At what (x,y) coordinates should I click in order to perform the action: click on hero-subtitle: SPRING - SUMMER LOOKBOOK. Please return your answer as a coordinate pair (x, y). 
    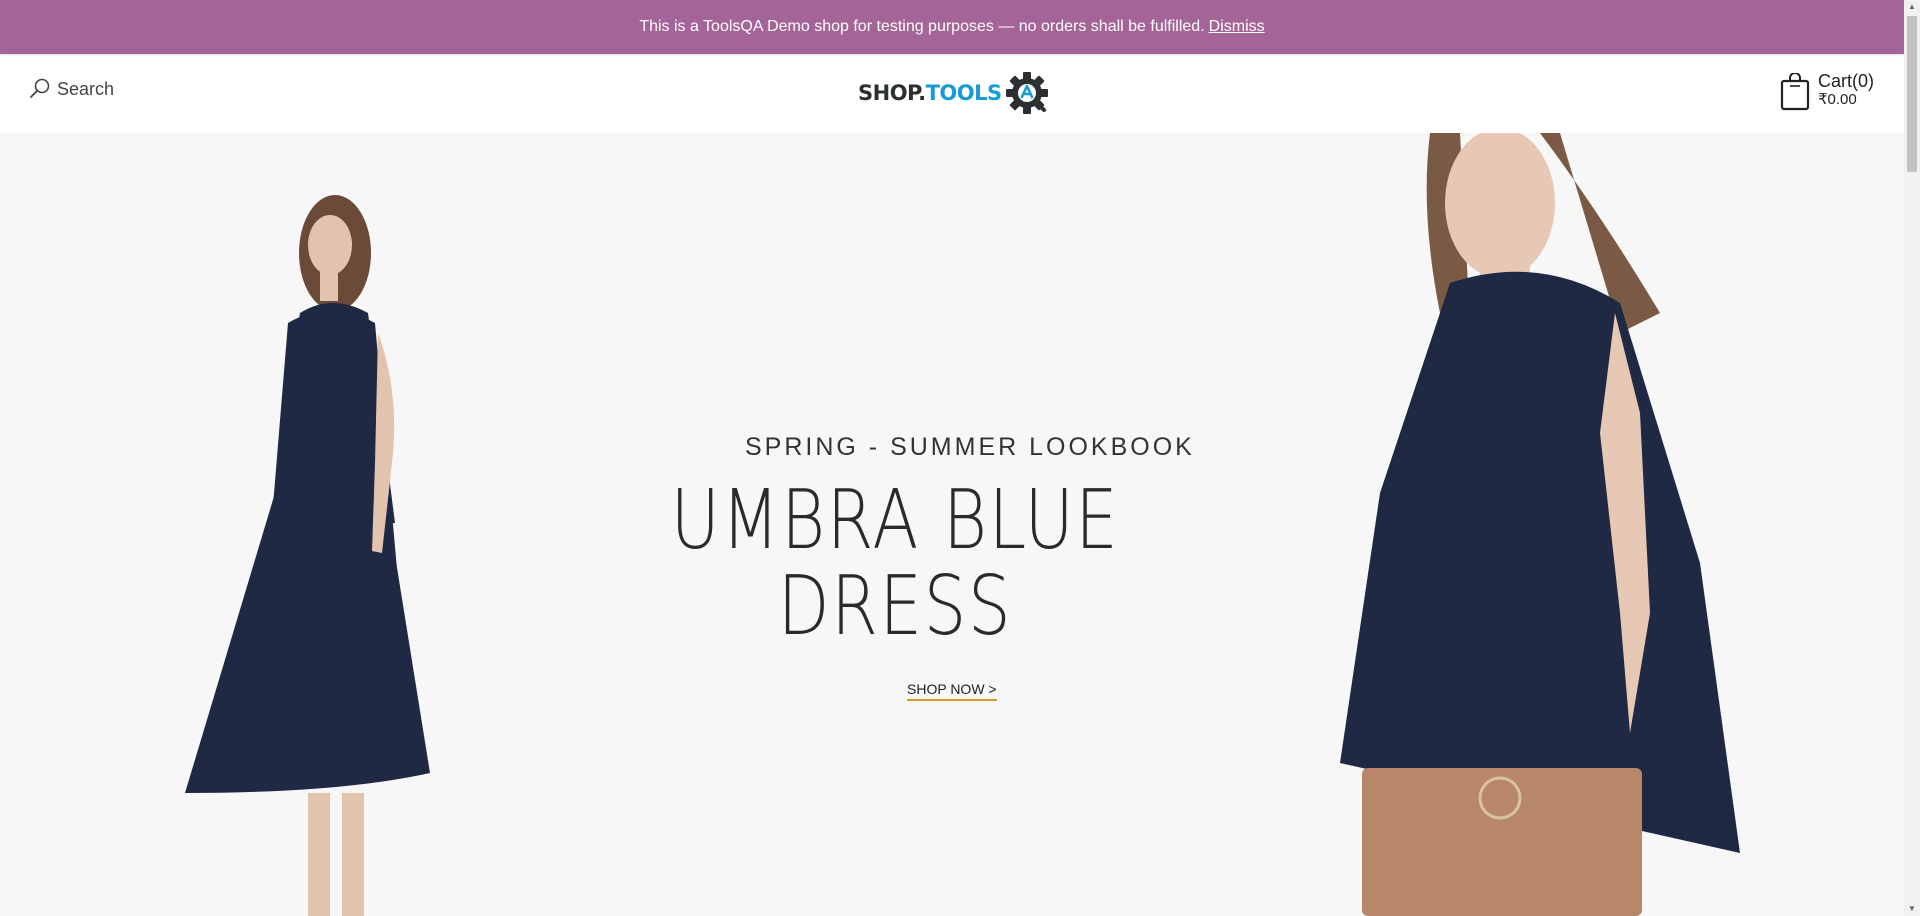
    Looking at the image, I should click on (970, 447).